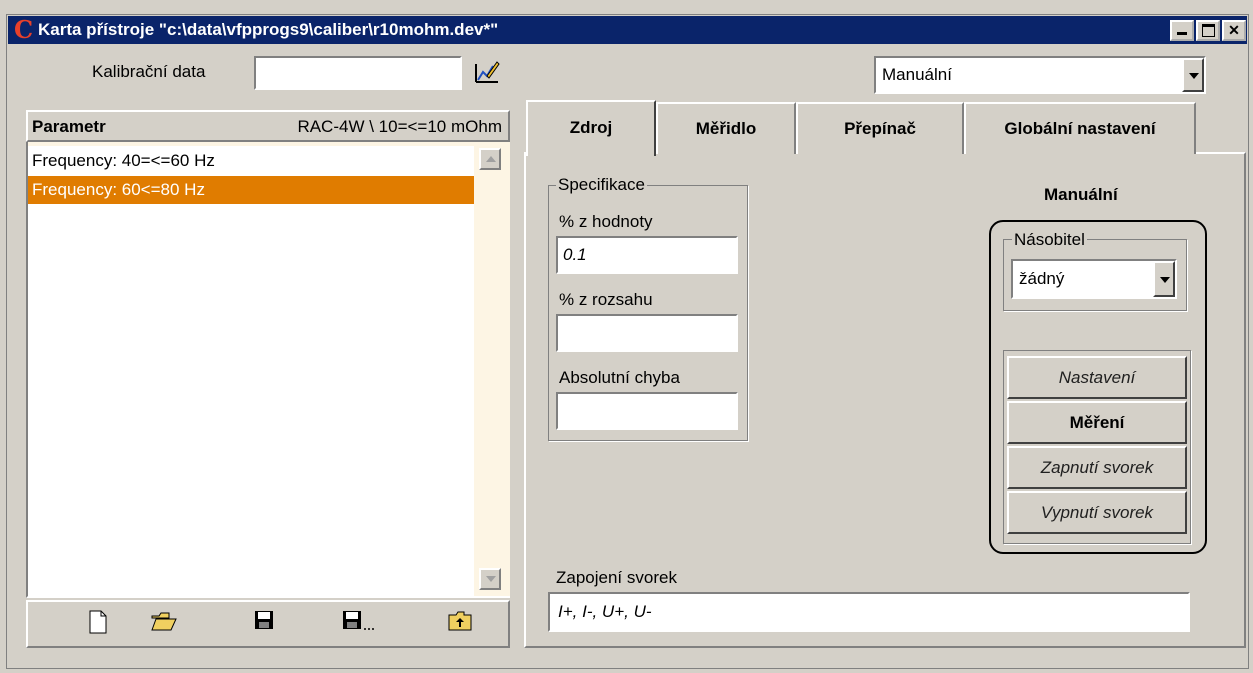 This screenshot has width=1253, height=673. What do you see at coordinates (647, 411) in the screenshot?
I see `abs-error-input` at bounding box center [647, 411].